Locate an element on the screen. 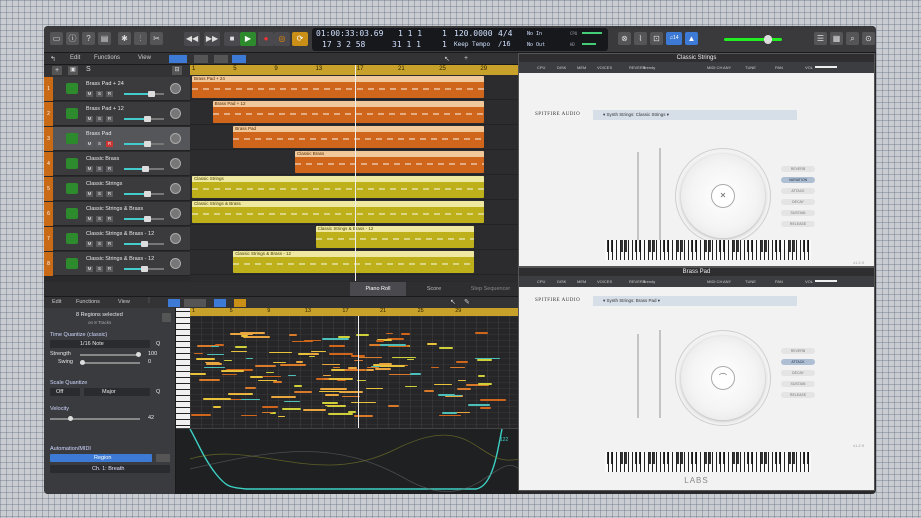 This screenshot has width=921, height=518. editor-view-menu: View is located at coordinates (124, 302).